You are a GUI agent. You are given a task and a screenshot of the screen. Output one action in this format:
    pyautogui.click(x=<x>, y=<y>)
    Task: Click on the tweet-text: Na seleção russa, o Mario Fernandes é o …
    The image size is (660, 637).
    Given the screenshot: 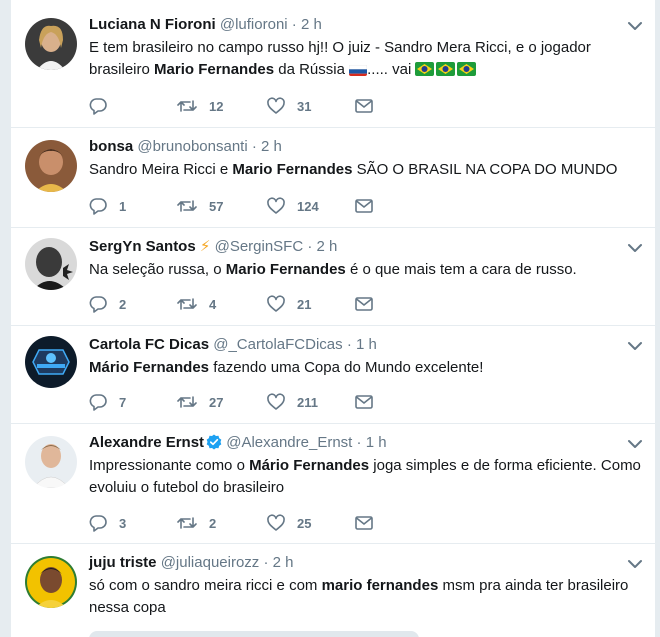 What is the action you would take?
    pyautogui.click(x=333, y=269)
    